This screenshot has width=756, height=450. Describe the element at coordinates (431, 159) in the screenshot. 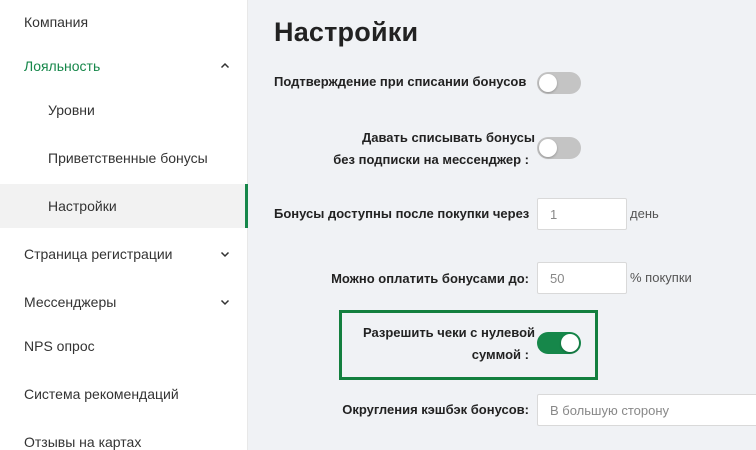

I see `allow-without-sub-label-2: без подписки на мессенджер :` at that location.